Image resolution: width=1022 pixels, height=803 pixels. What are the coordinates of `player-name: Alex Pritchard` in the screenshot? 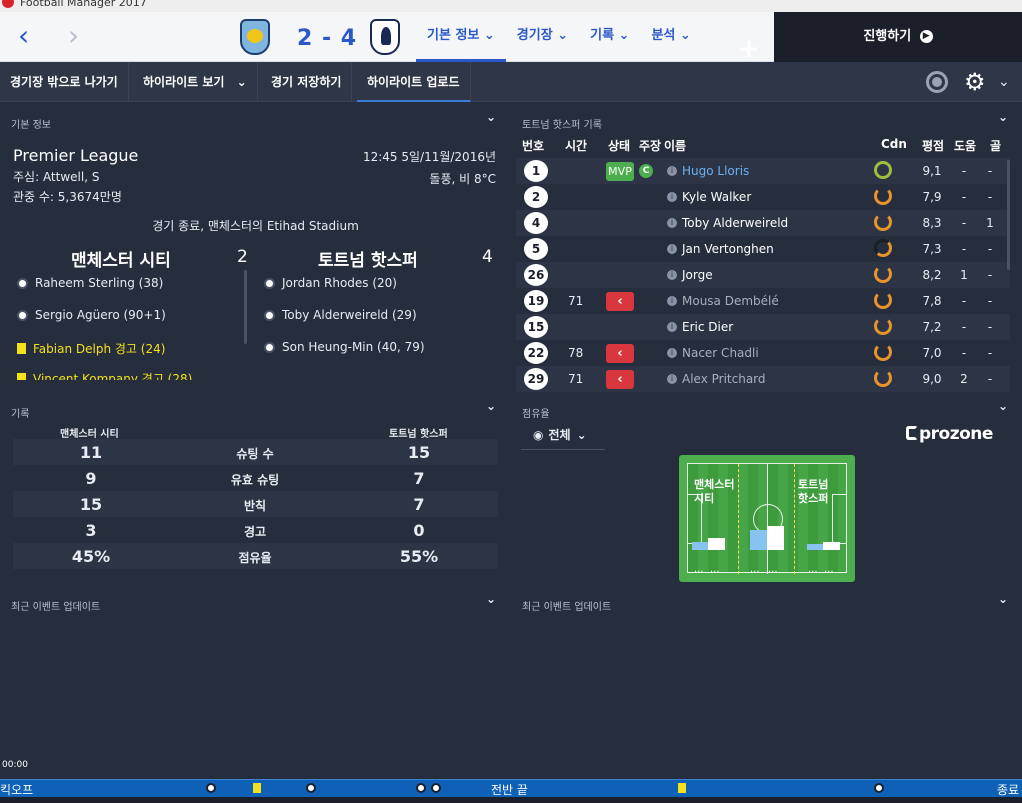 It's located at (724, 379).